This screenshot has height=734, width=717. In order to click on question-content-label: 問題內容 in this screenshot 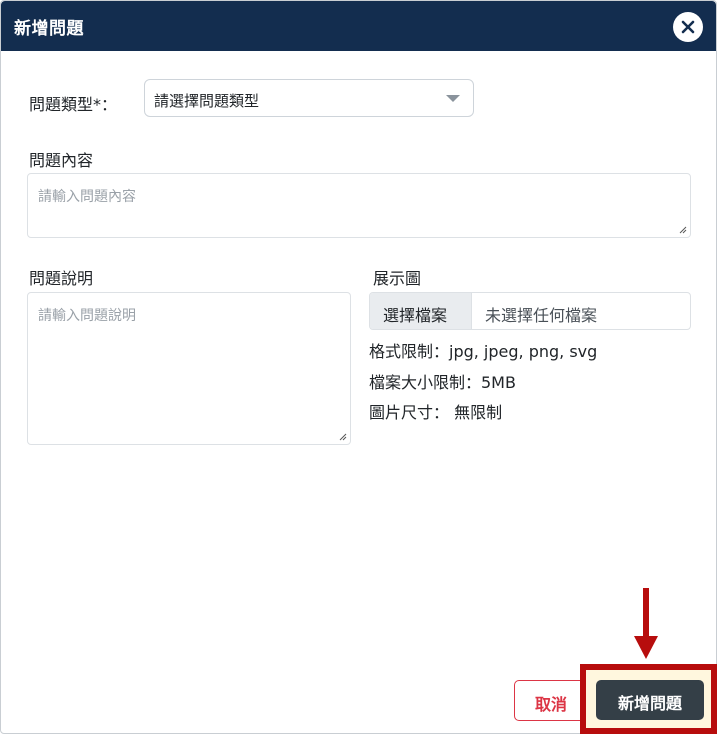, I will do `click(61, 160)`.